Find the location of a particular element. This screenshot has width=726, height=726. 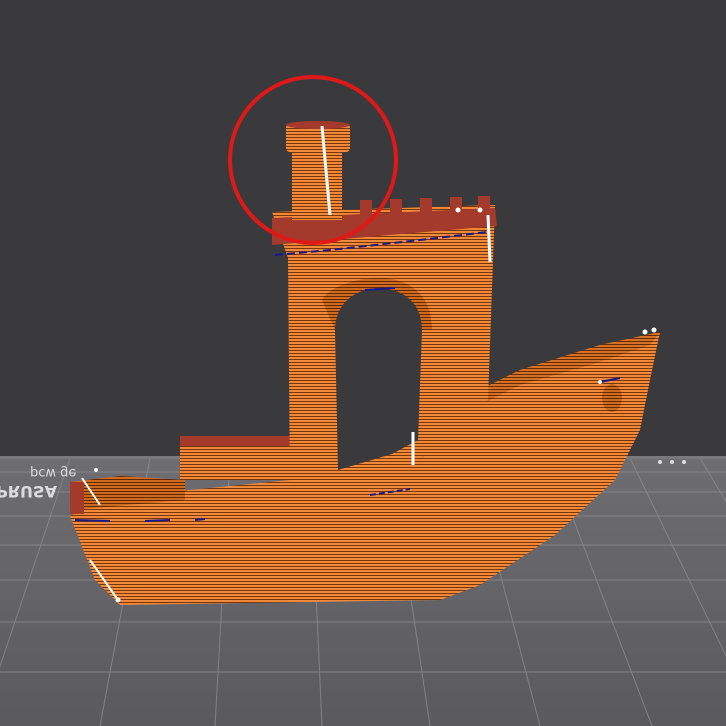

cabin-window is located at coordinates (378, 379).